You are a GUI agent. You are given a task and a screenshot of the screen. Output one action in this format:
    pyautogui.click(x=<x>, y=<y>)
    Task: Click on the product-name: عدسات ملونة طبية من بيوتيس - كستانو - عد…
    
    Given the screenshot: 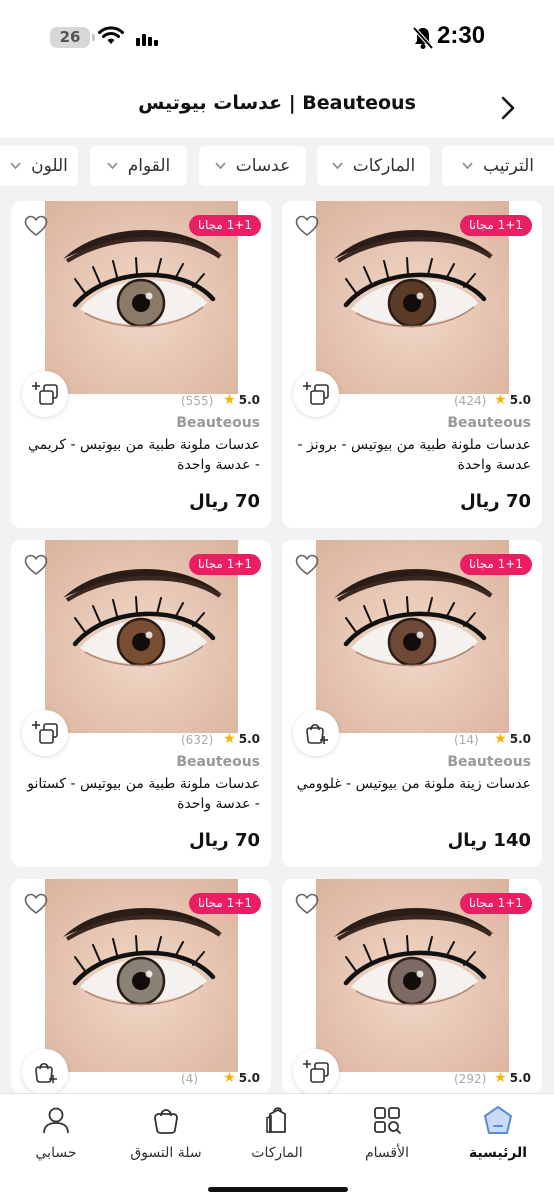 What is the action you would take?
    pyautogui.click(x=141, y=794)
    